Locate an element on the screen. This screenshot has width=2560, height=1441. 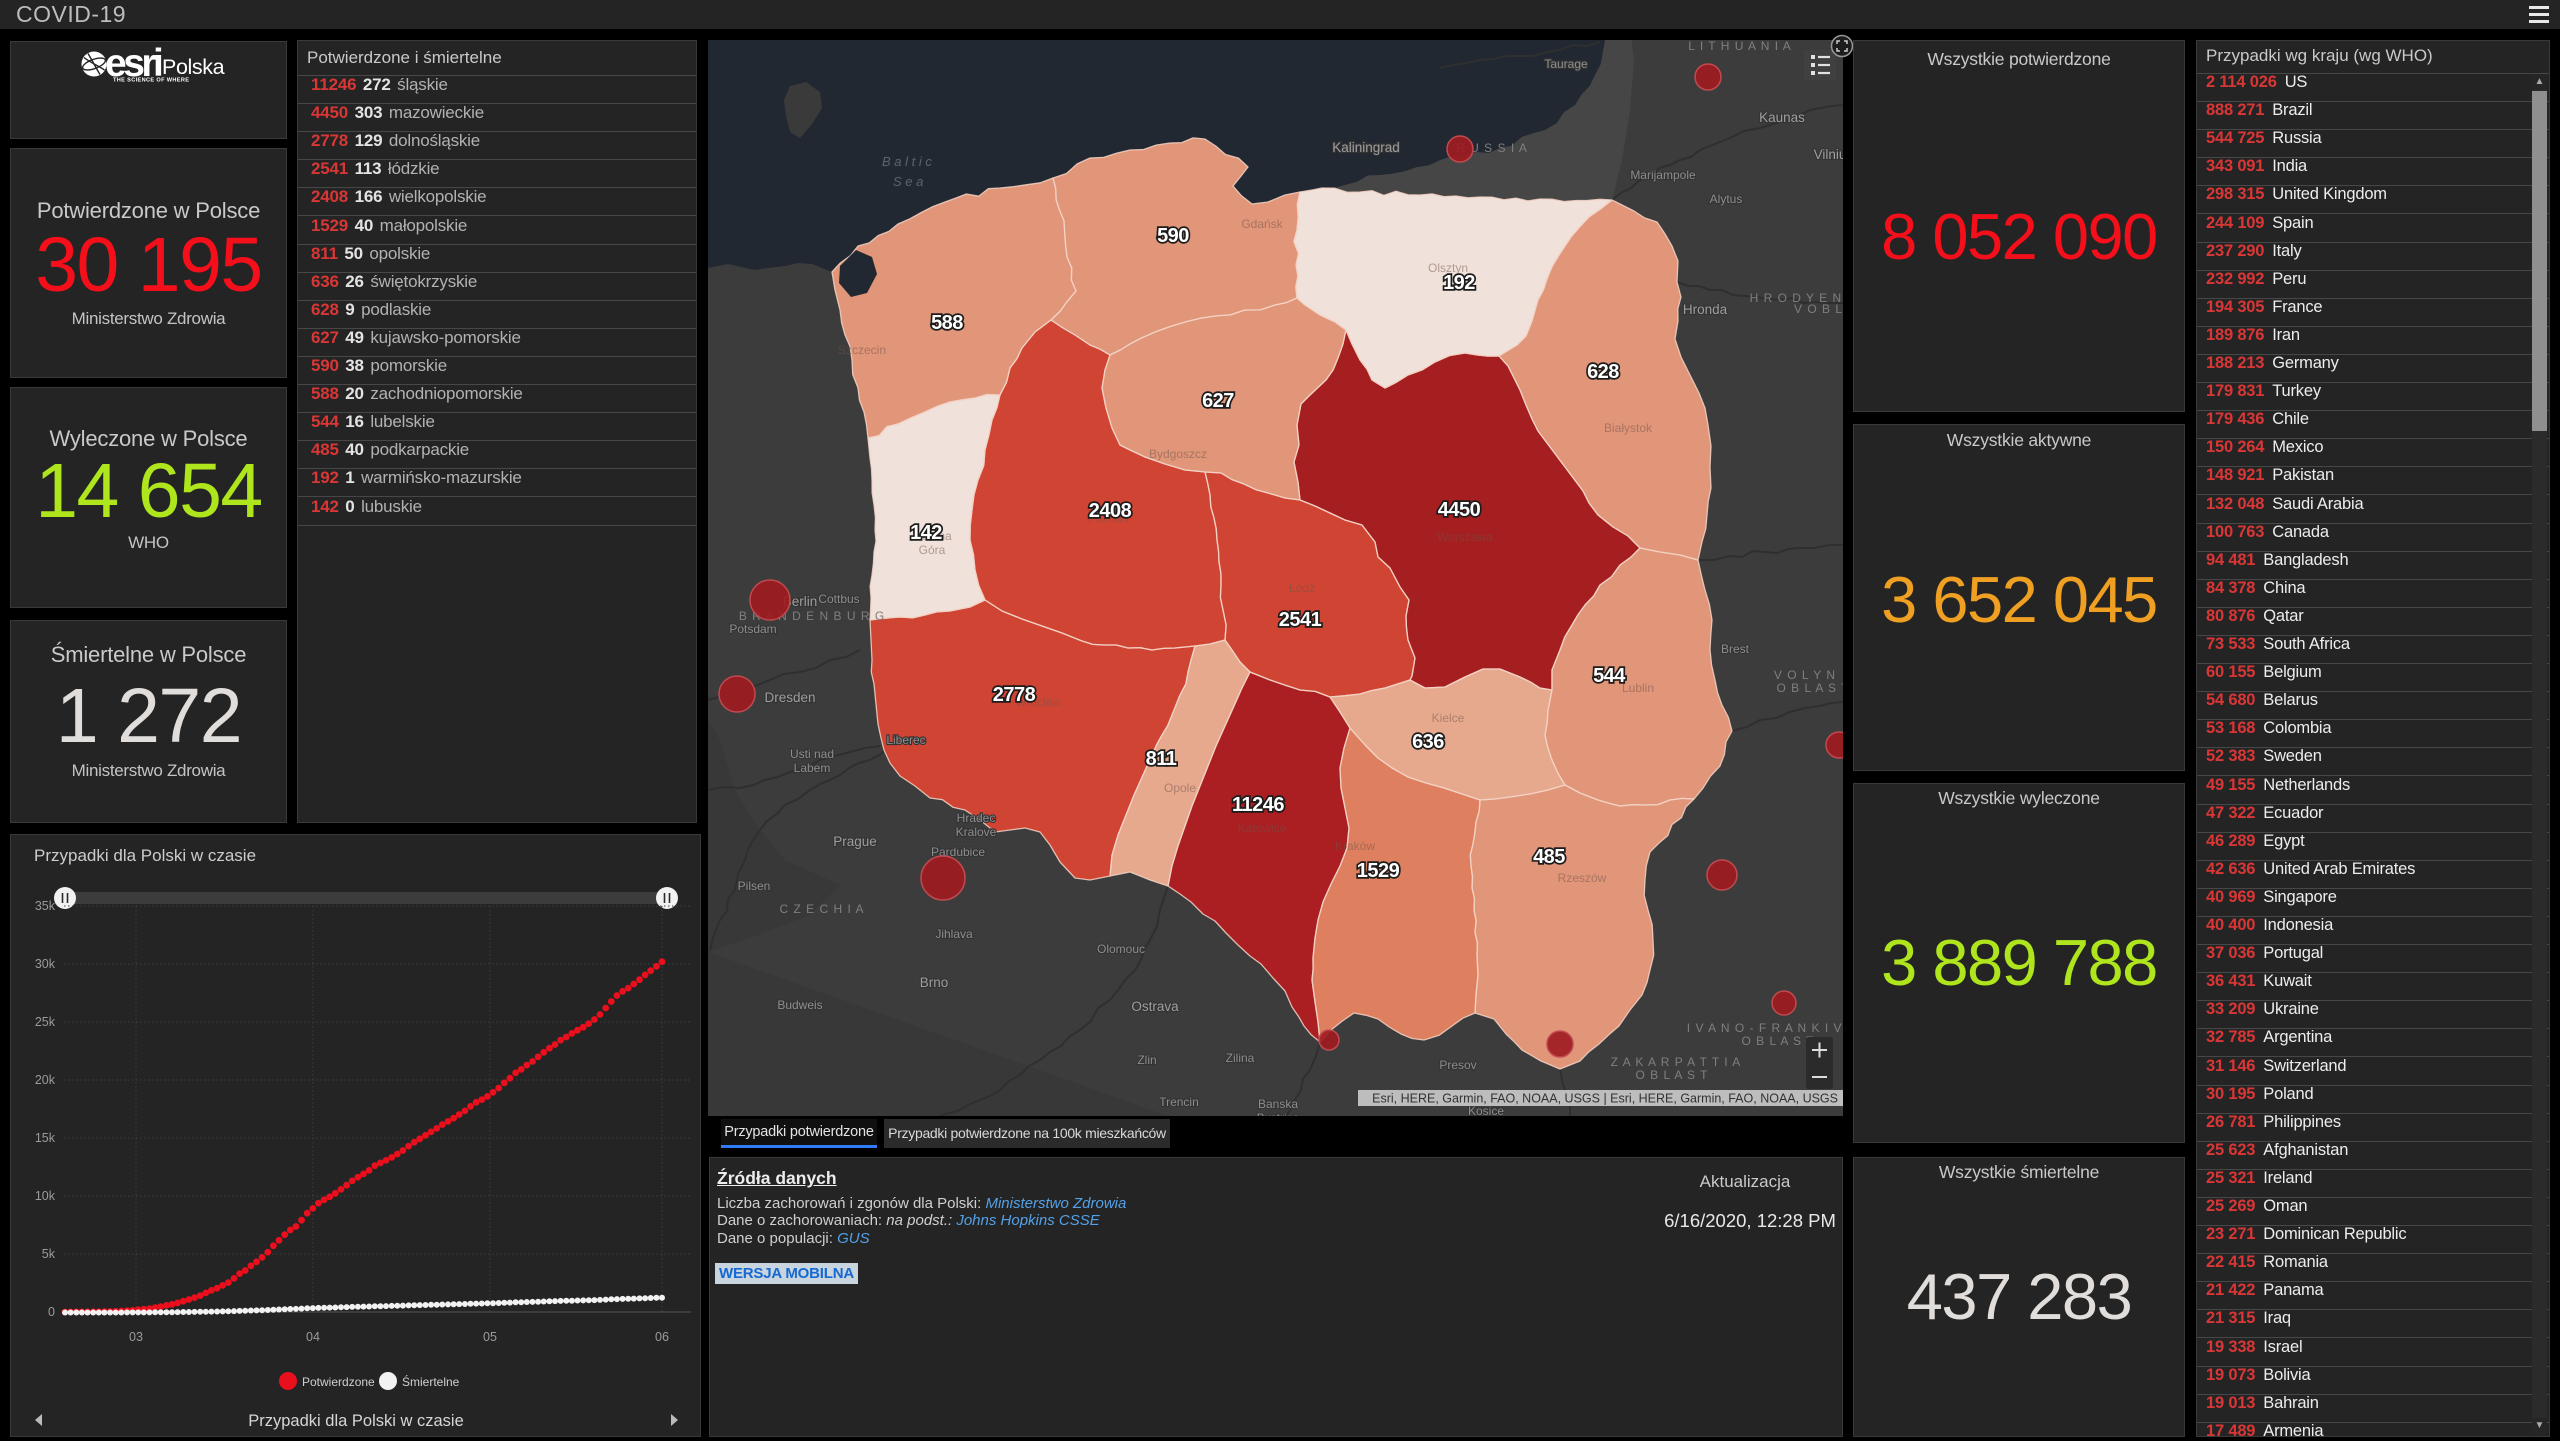
svg-text: 1529 is located at coordinates (1378, 871).